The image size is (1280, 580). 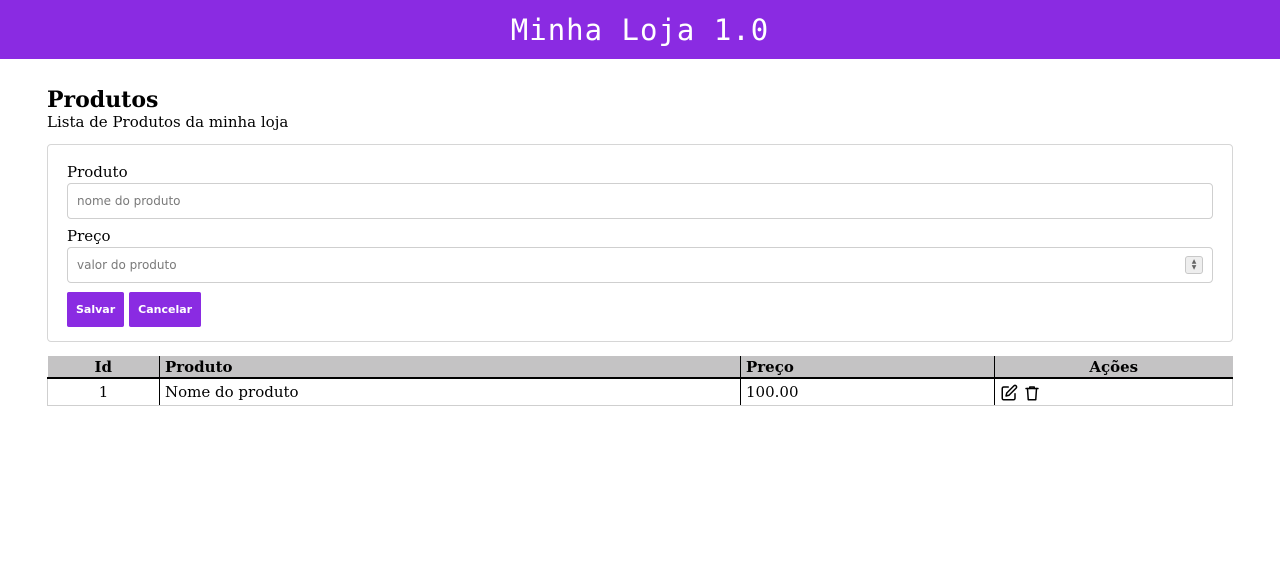 What do you see at coordinates (640, 309) in the screenshot?
I see `form-actions: Salvar Cancelar` at bounding box center [640, 309].